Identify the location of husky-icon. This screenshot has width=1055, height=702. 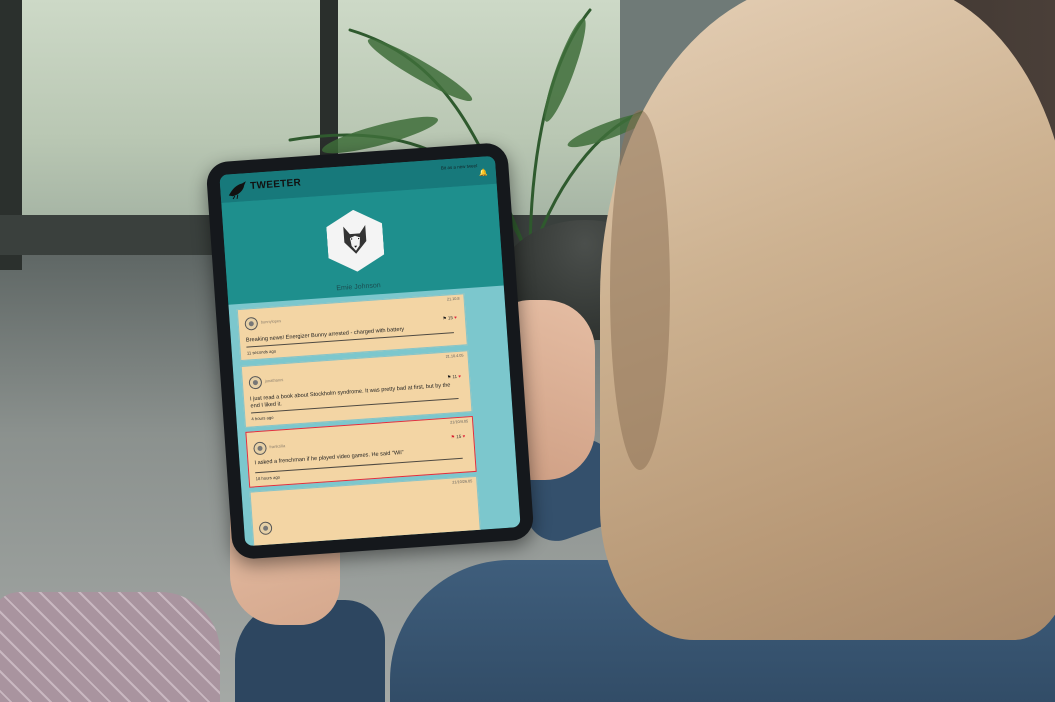
(355, 240).